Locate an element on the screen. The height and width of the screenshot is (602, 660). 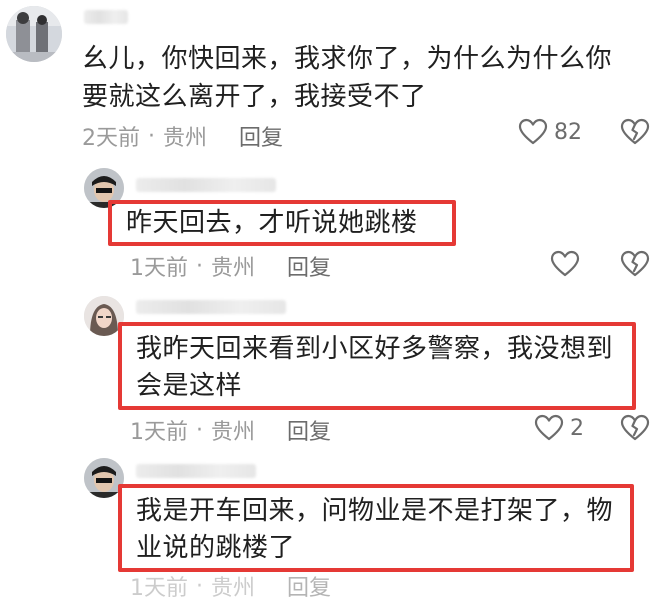
comment-text-line-1: 昨天回去，才听说她跳楼 is located at coordinates (272, 223).